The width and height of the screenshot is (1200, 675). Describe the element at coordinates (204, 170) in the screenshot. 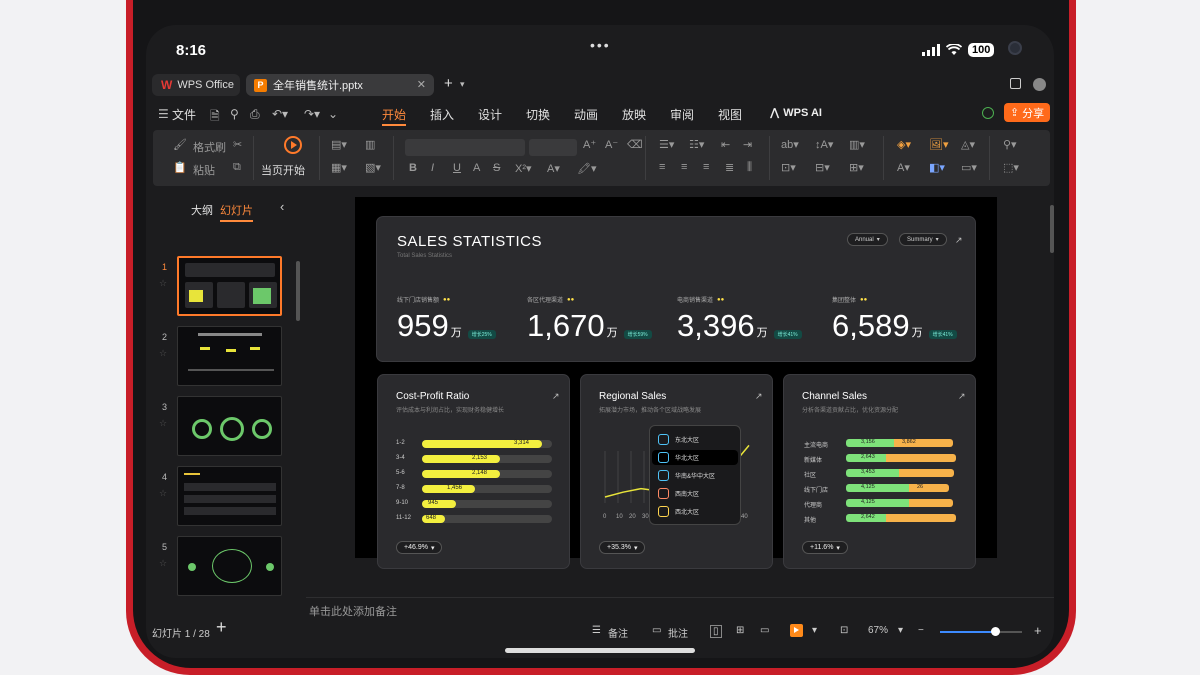

I see `paste-label: 粘贴` at that location.